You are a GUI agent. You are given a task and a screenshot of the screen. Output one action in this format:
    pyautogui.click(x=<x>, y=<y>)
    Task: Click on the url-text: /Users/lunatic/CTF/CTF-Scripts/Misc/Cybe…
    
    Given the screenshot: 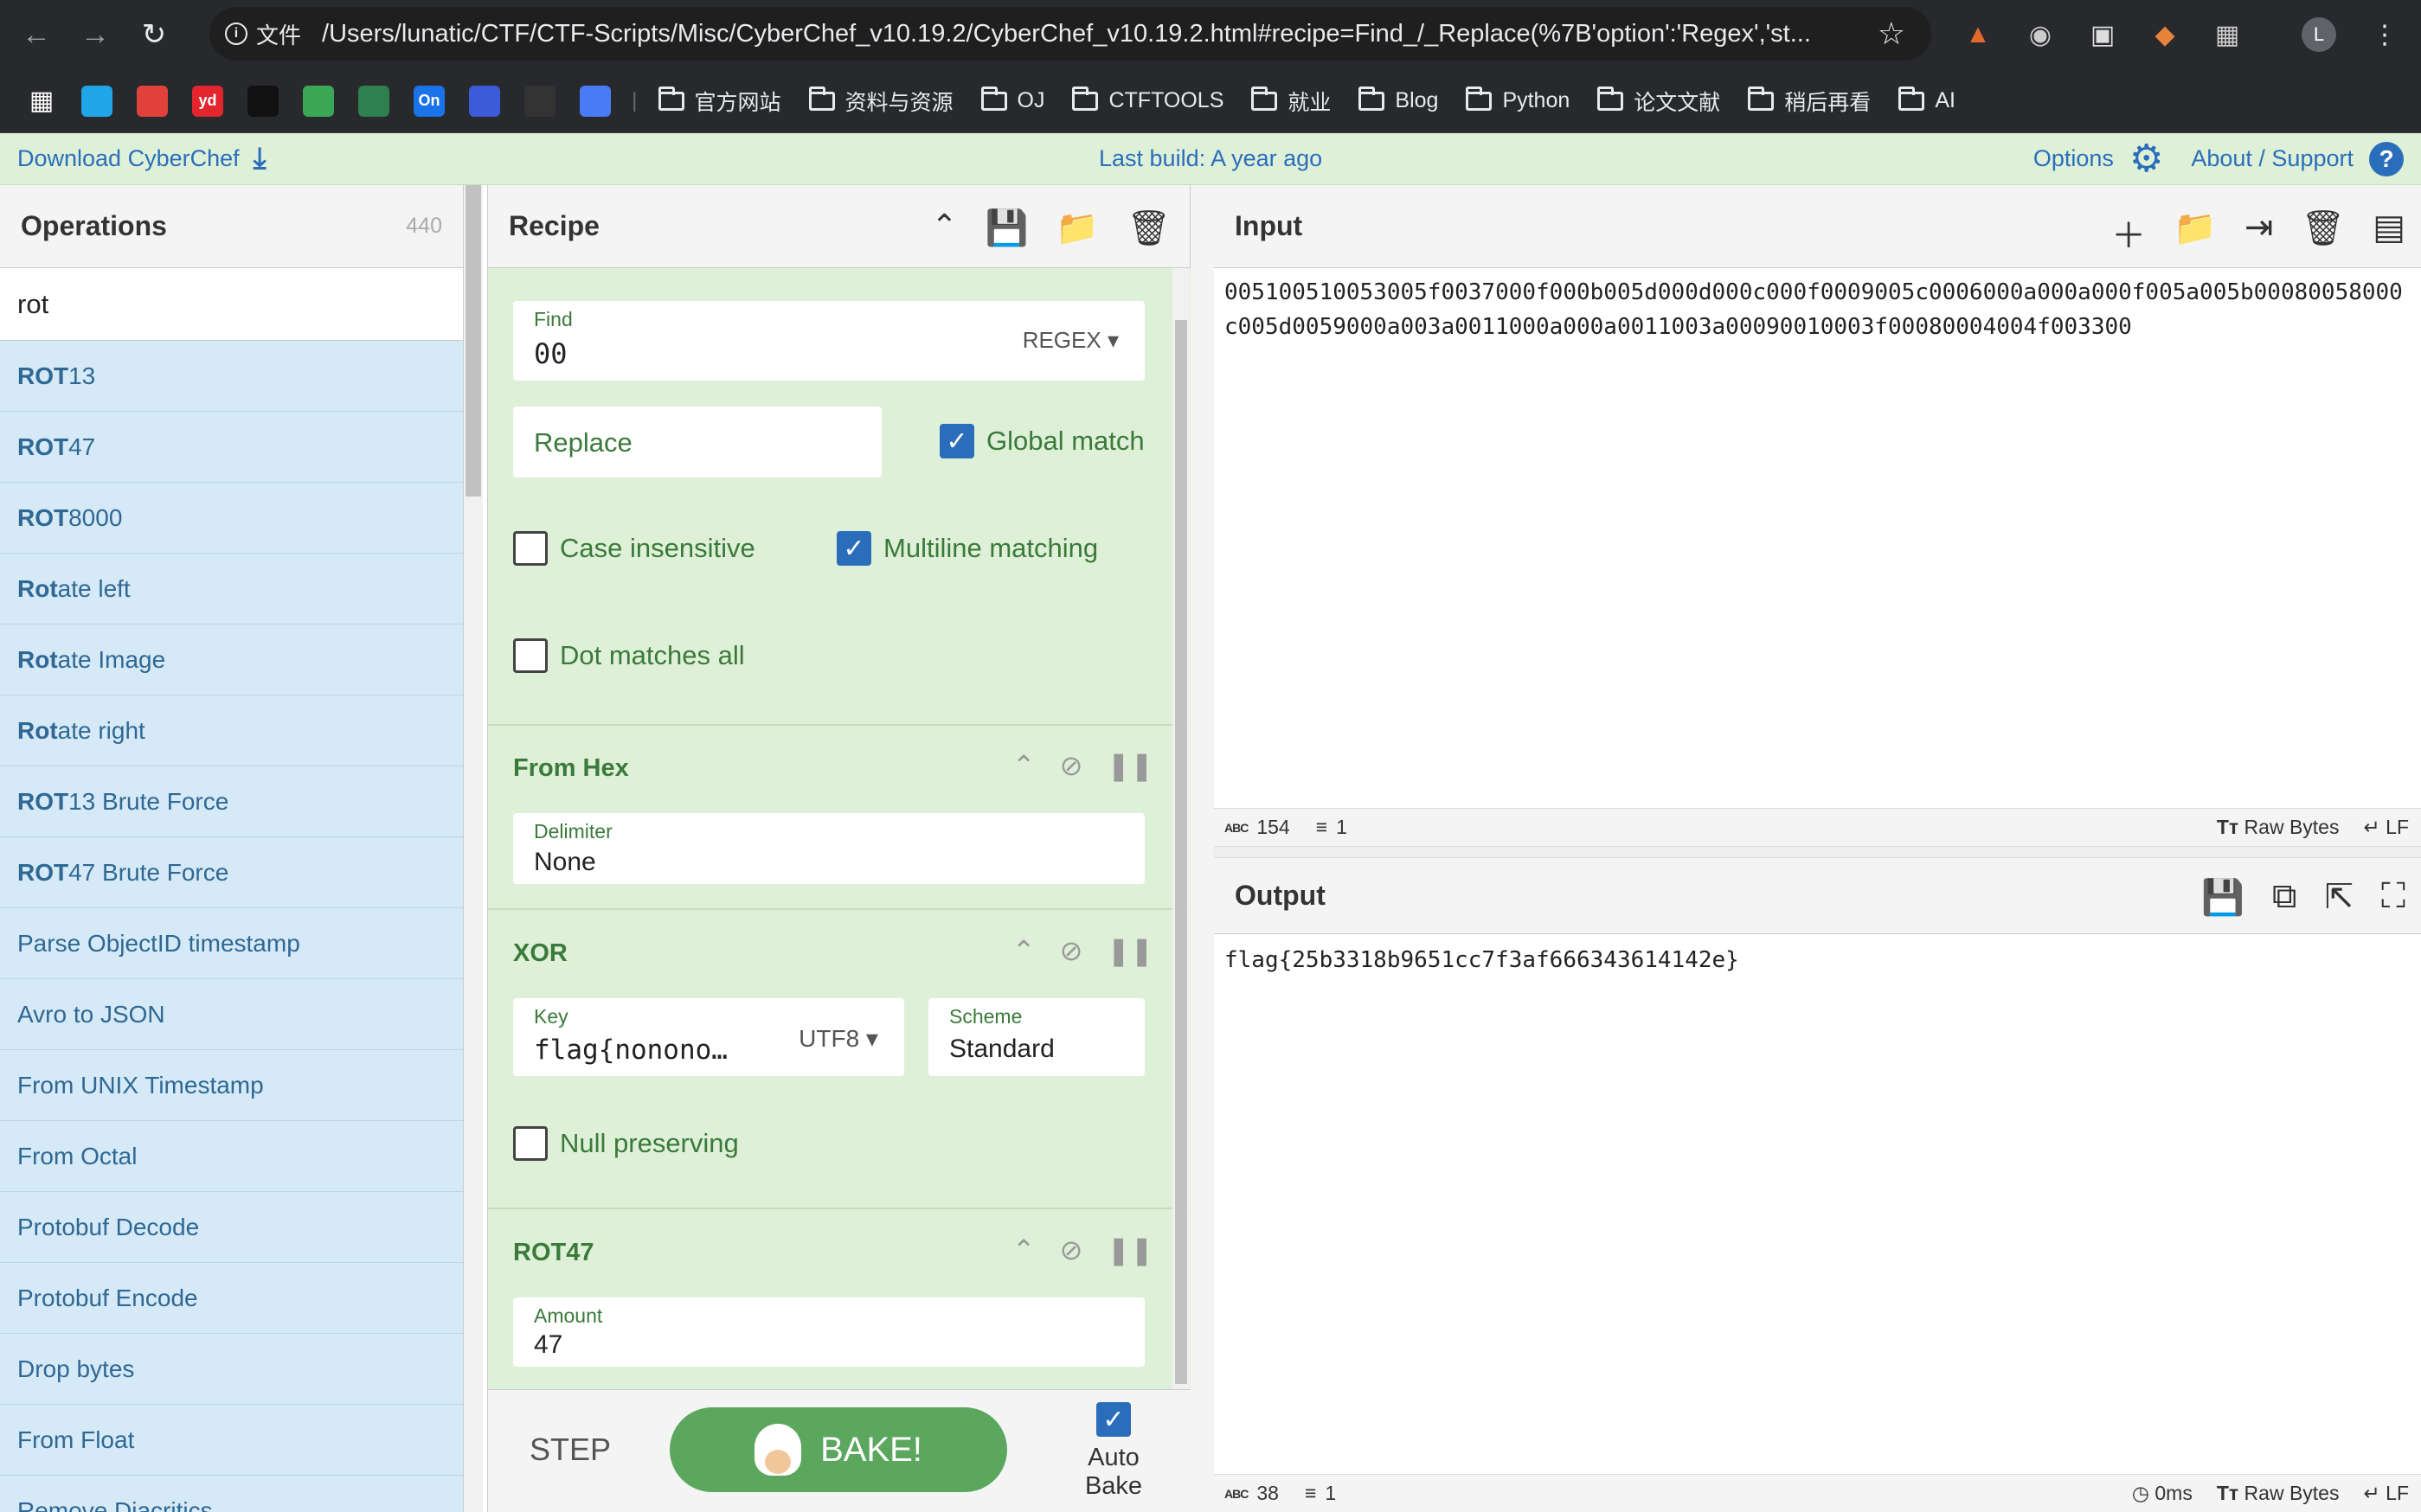 What is the action you would take?
    pyautogui.click(x=1083, y=34)
    